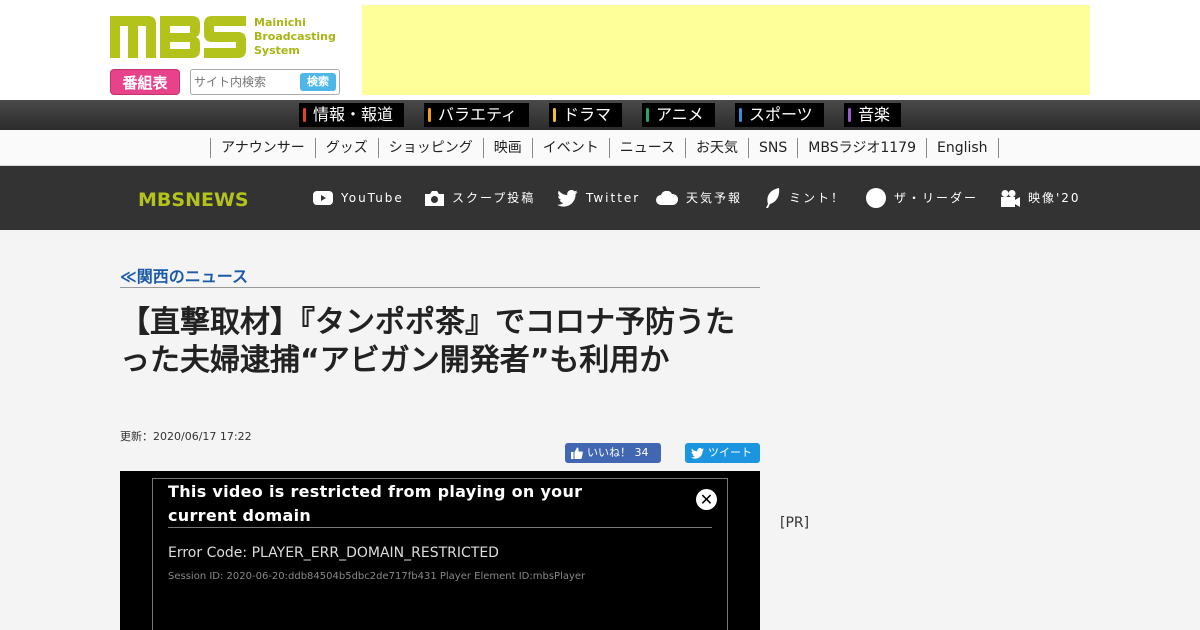 The image size is (1200, 630). What do you see at coordinates (714, 198) in the screenshot?
I see `news-link-label: 天気予報` at bounding box center [714, 198].